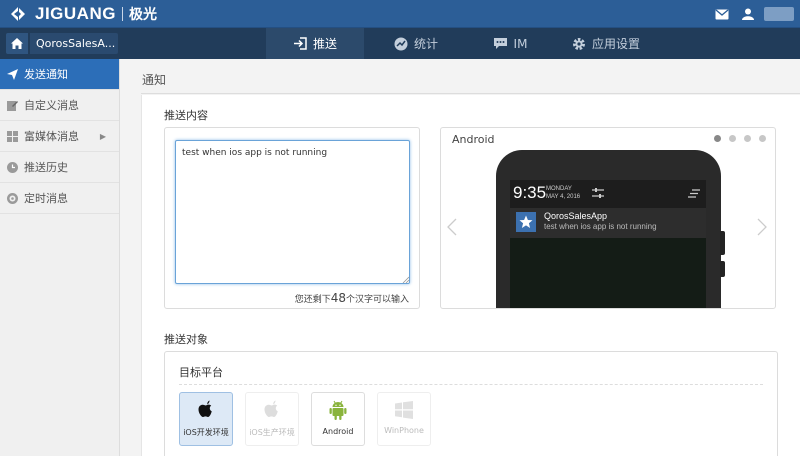 The width and height of the screenshot is (800, 456). I want to click on sidebar-item-label: 自定义消息, so click(51, 105).